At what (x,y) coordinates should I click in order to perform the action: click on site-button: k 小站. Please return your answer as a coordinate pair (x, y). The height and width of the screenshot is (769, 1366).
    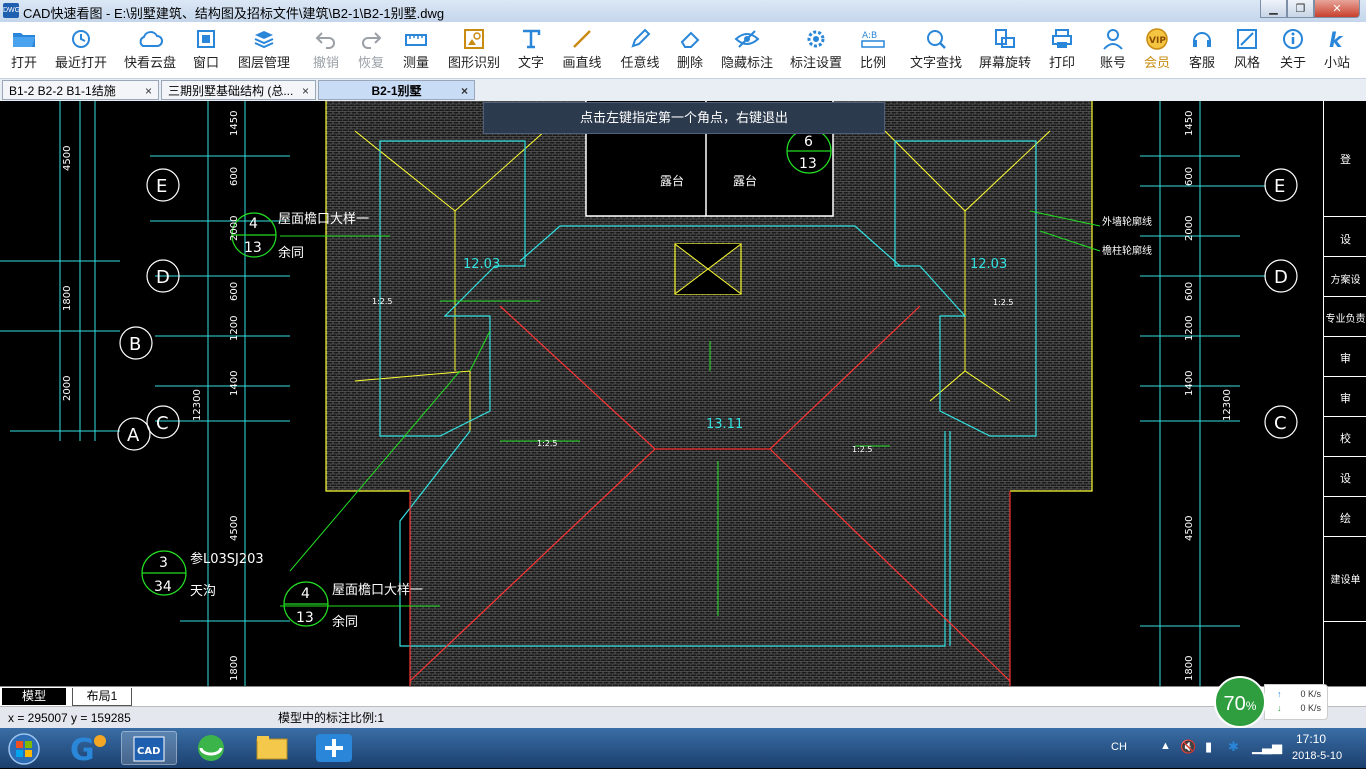
    Looking at the image, I should click on (1337, 50).